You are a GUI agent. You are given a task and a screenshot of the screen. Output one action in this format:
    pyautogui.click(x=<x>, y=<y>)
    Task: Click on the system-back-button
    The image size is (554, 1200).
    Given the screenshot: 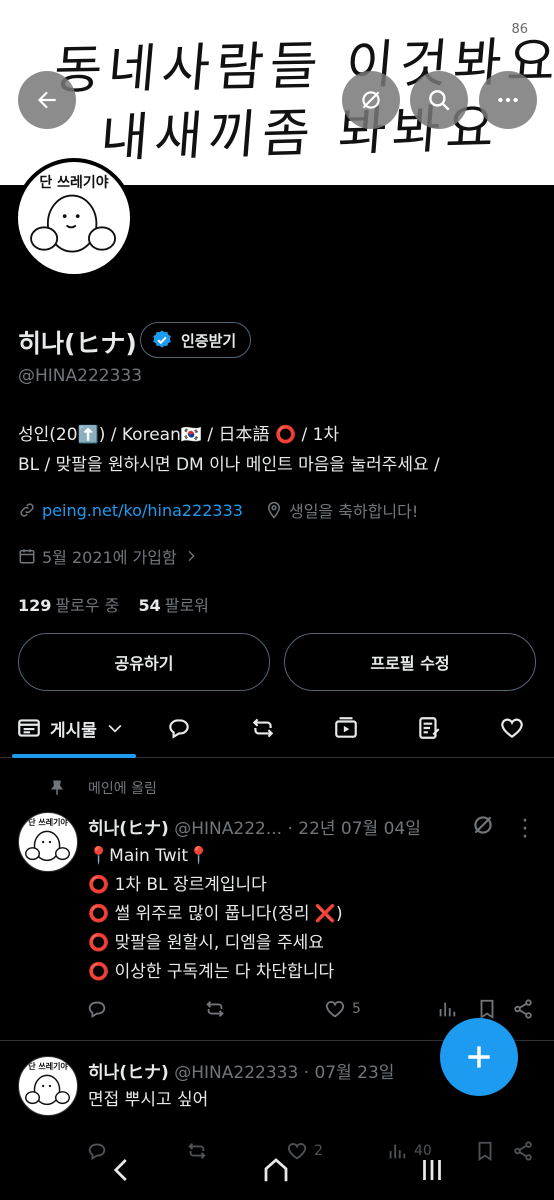 What is the action you would take?
    pyautogui.click(x=122, y=1170)
    